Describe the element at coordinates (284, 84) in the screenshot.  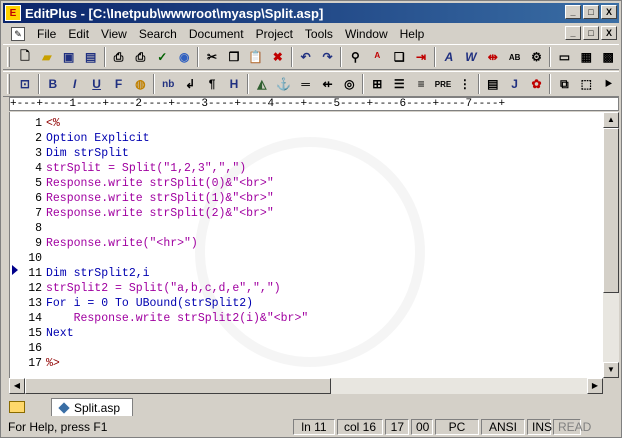
I see `anchor-icon: ⚓` at that location.